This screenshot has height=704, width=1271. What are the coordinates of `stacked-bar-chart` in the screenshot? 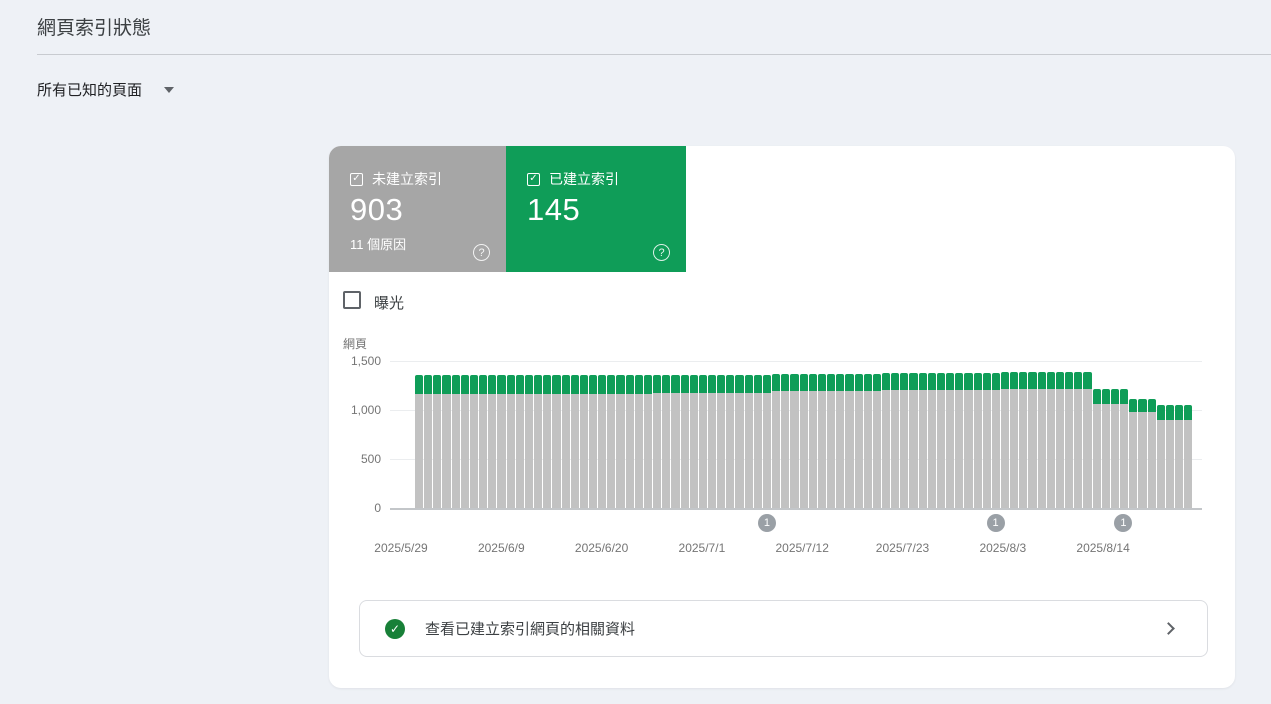 It's located at (804, 434).